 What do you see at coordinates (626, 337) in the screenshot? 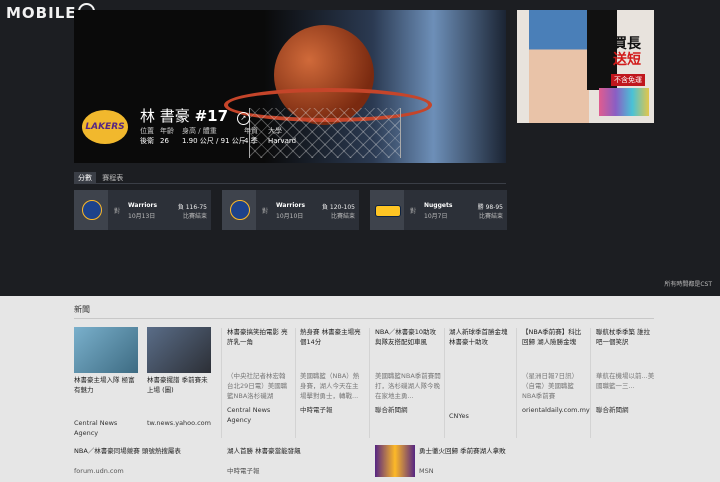
I see `news-title: 聯航杖季季築 誰拉吧一個笑訳` at bounding box center [626, 337].